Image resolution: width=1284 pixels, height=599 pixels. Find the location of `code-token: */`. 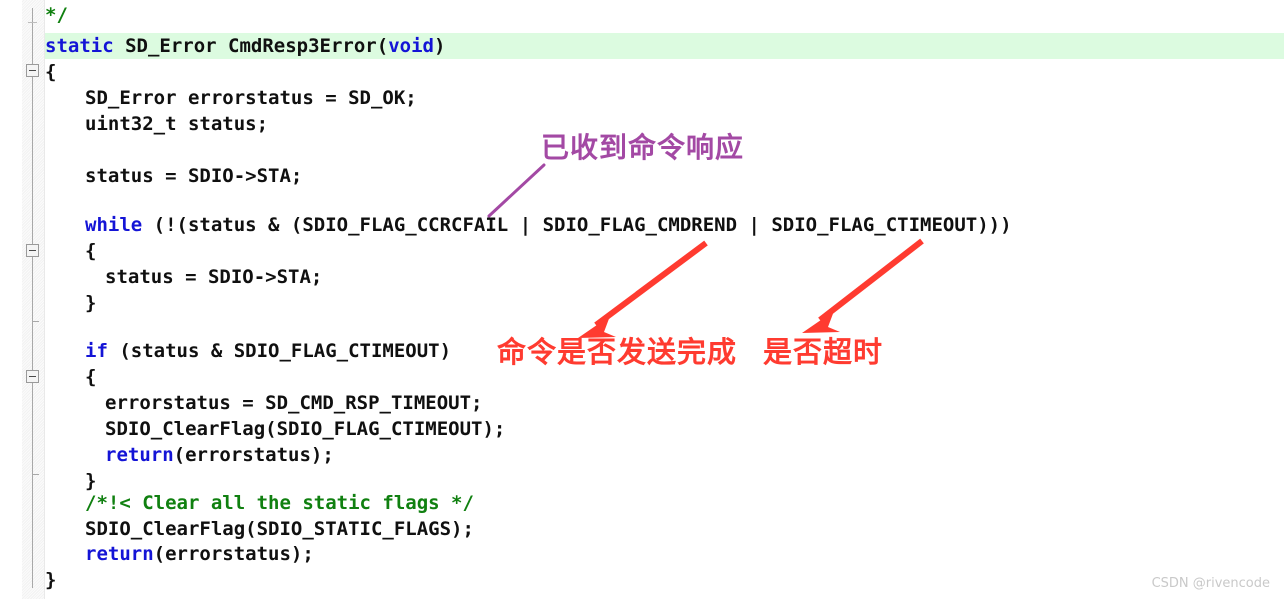

code-token: */ is located at coordinates (56, 15).